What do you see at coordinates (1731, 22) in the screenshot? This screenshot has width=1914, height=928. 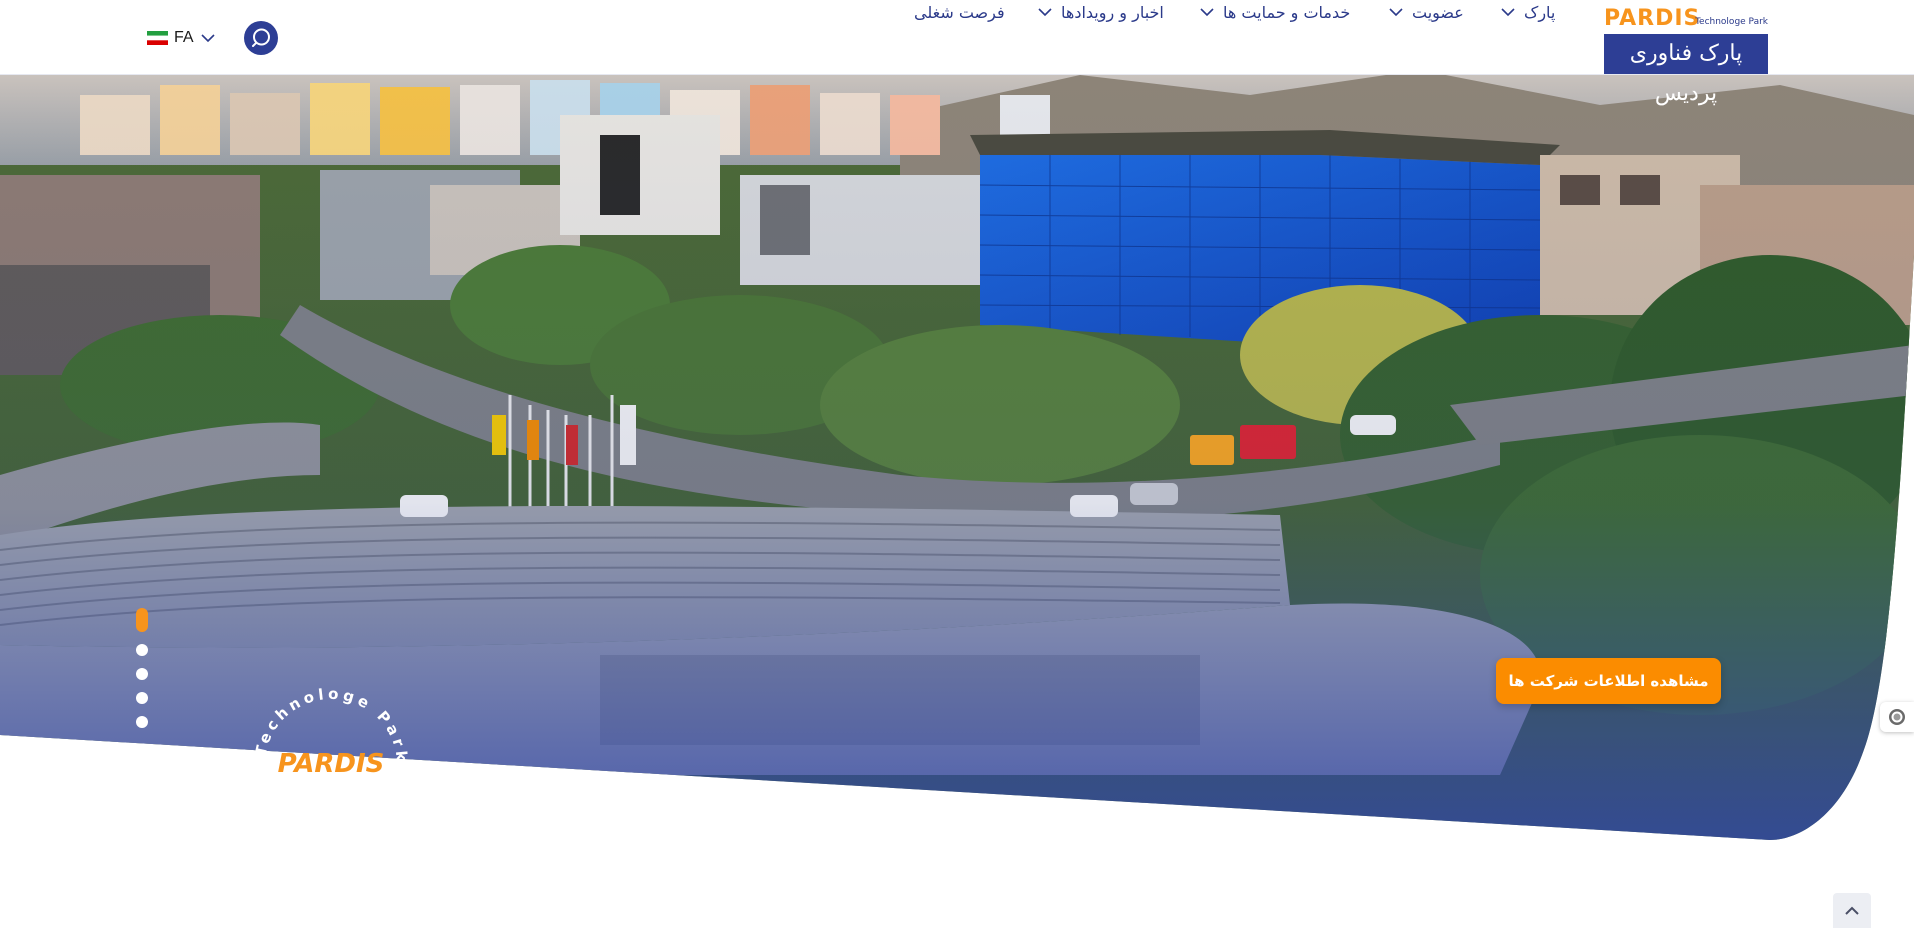 I see `logo-subtitle: Technologe Park` at bounding box center [1731, 22].